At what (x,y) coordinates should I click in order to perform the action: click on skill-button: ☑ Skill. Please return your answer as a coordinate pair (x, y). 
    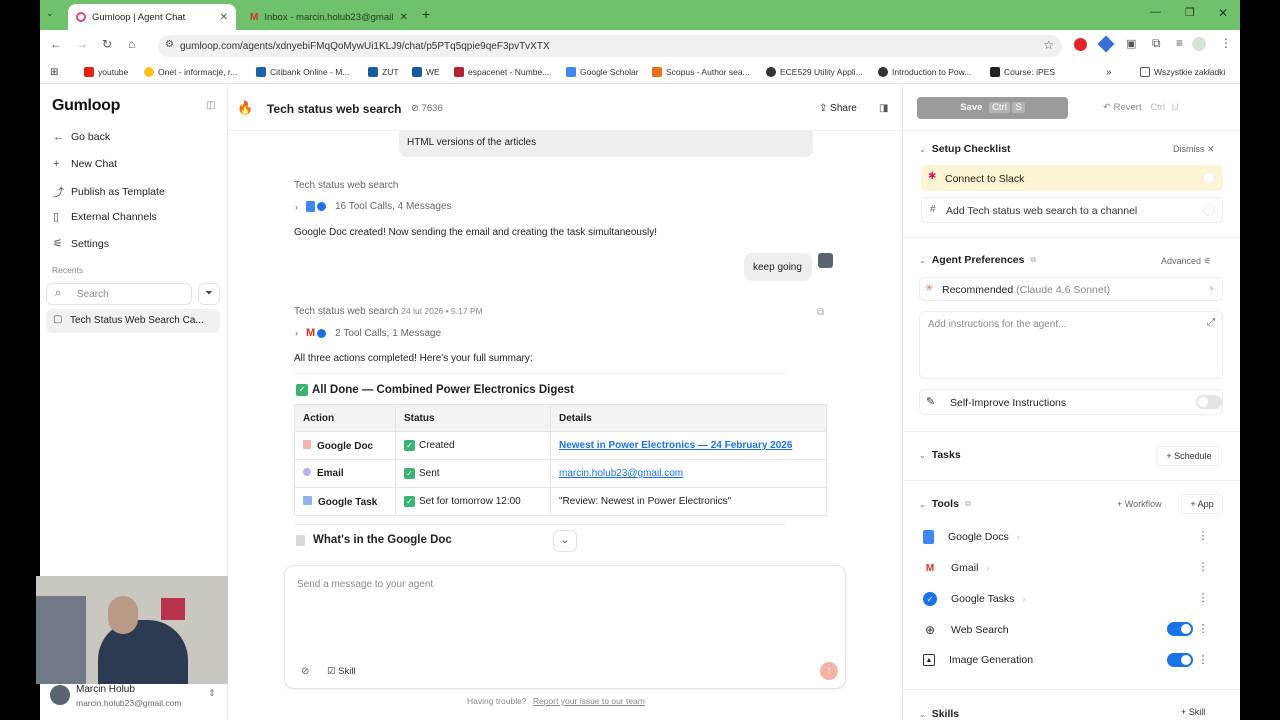
    Looking at the image, I should click on (341, 671).